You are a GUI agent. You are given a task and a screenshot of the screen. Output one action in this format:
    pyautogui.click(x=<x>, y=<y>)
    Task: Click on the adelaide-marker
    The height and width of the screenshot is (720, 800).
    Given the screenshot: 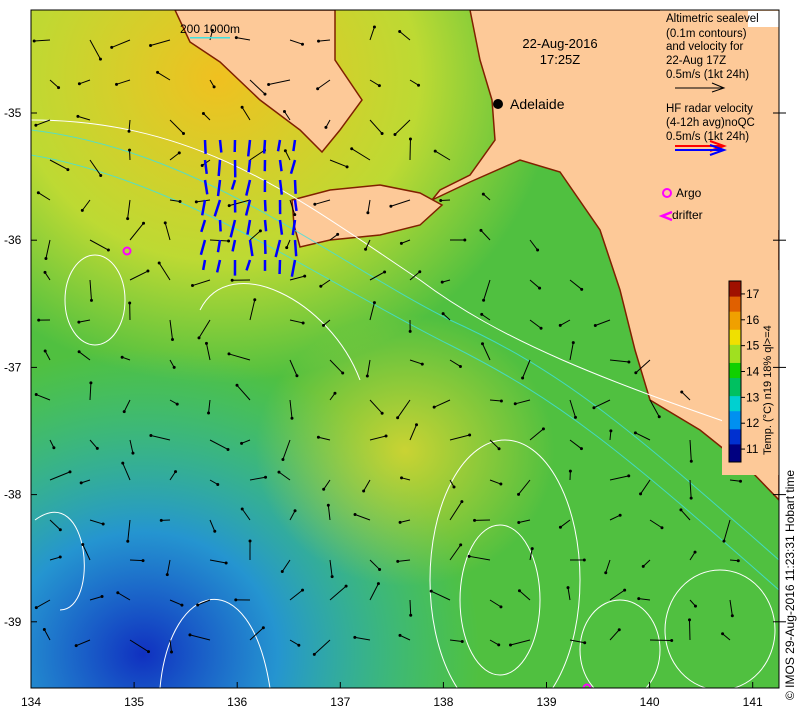 What is the action you would take?
    pyautogui.click(x=498, y=104)
    